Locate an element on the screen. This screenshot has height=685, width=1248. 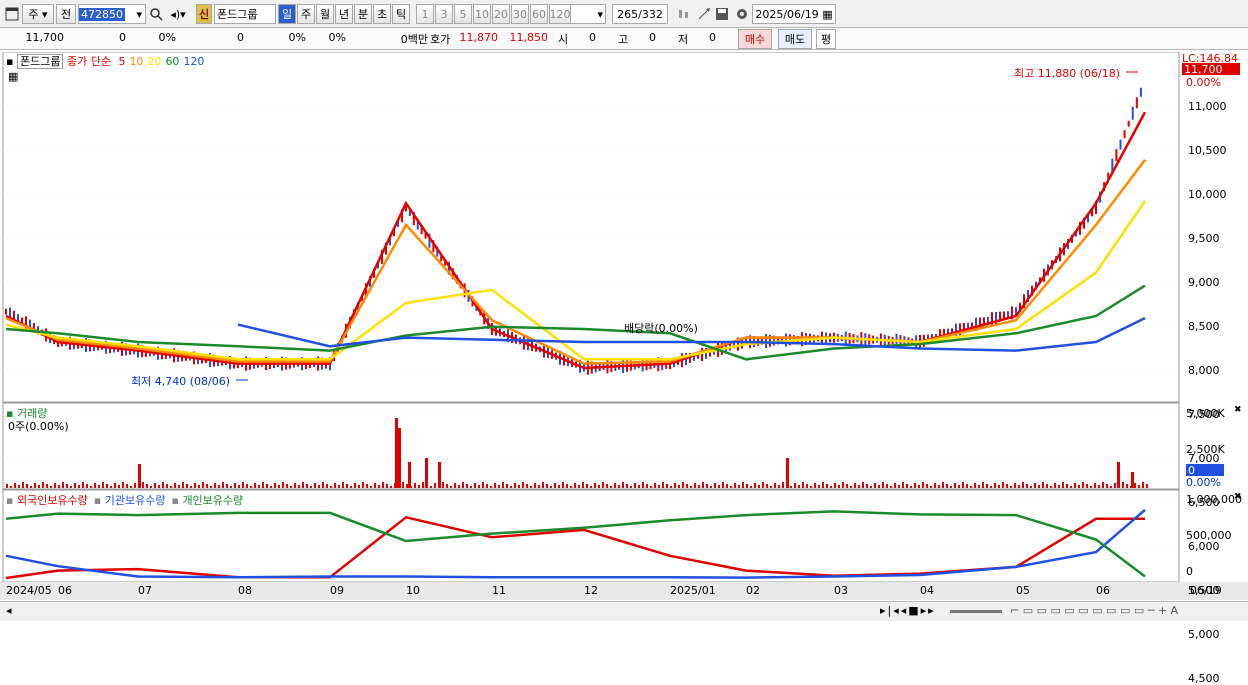
view-tool-icons: ⌐ ▭ ▭ ▭ ▭ ▭ ▭ ▭ ▭ ▭ ─ + A is located at coordinates (1094, 610).